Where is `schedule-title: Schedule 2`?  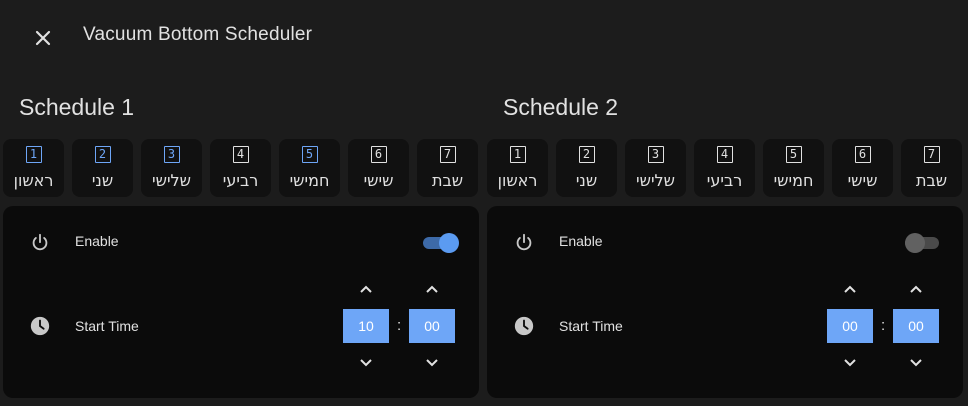 schedule-title: Schedule 2 is located at coordinates (561, 107).